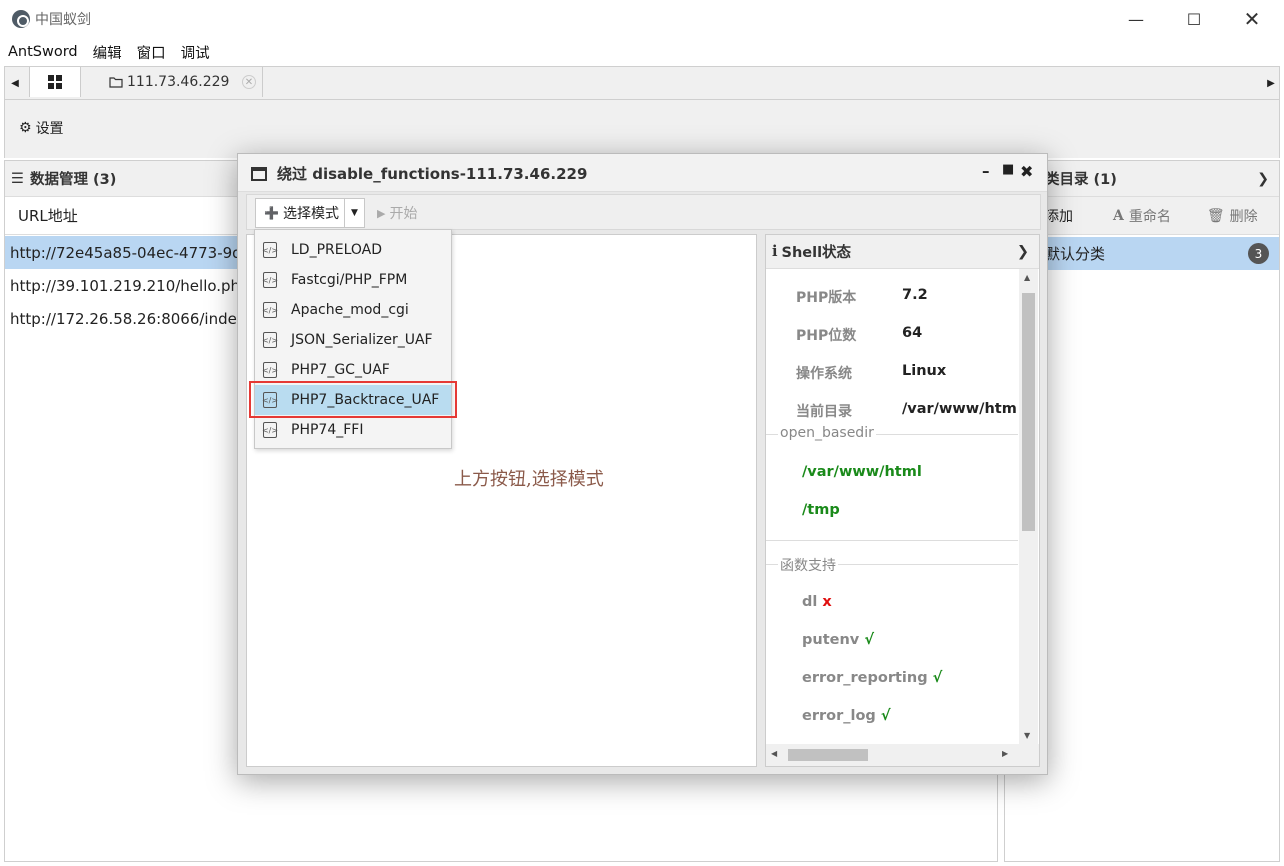 This screenshot has width=1284, height=866. What do you see at coordinates (810, 602) in the screenshot?
I see `function-name: dl` at bounding box center [810, 602].